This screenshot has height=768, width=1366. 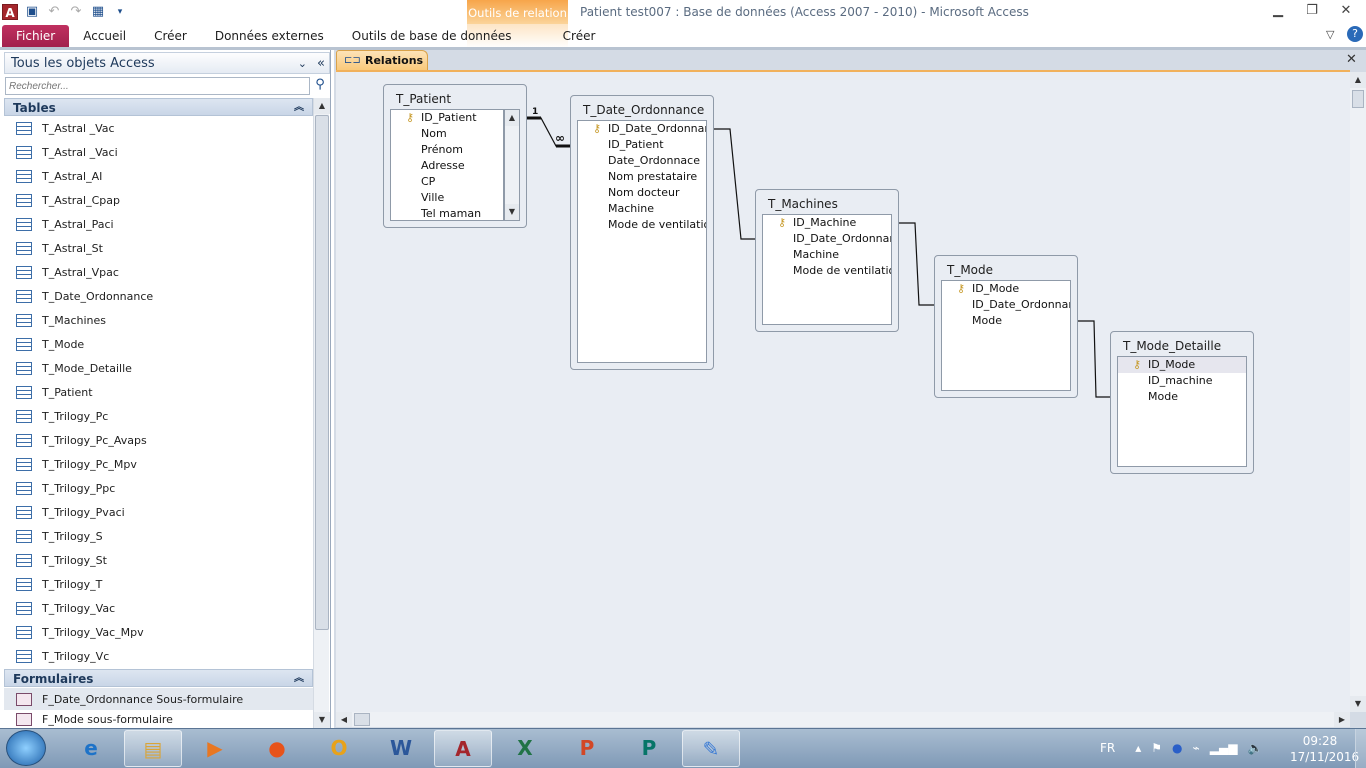 I want to click on minimize-button: ▁, so click(x=1278, y=12).